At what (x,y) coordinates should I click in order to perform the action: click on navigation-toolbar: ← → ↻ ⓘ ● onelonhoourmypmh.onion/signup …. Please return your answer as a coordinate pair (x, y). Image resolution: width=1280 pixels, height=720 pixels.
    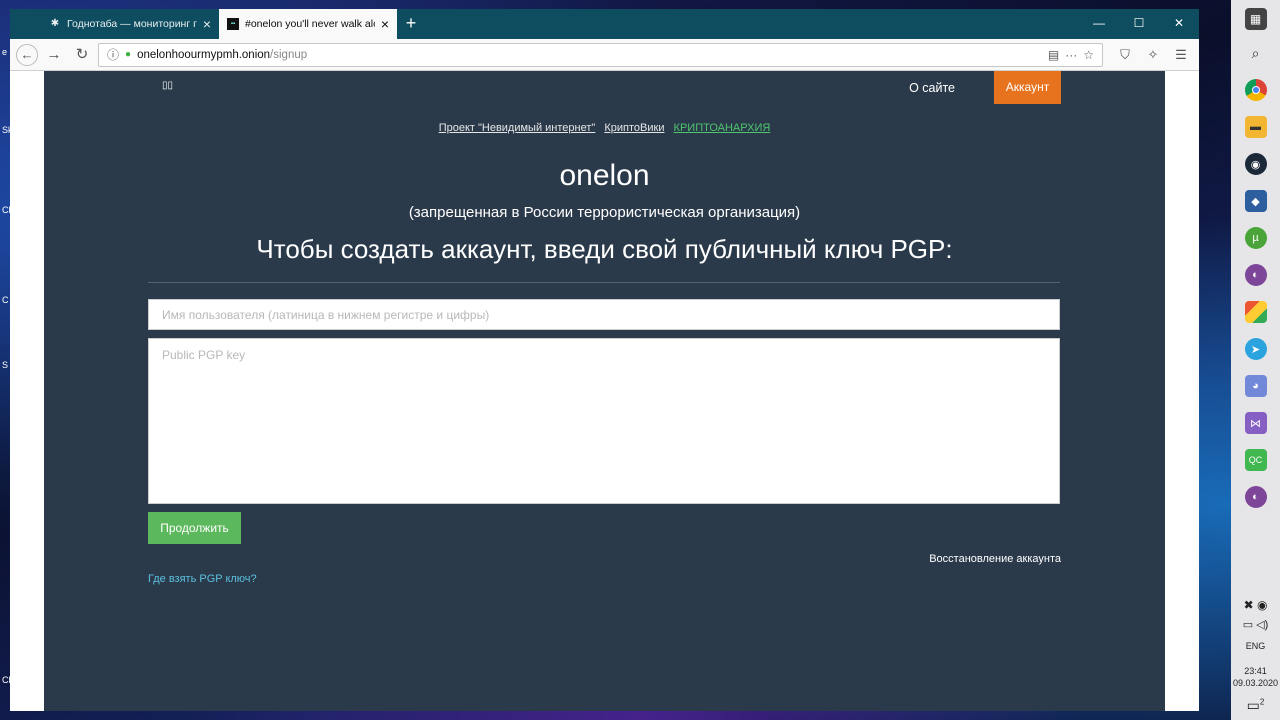
    Looking at the image, I should click on (604, 55).